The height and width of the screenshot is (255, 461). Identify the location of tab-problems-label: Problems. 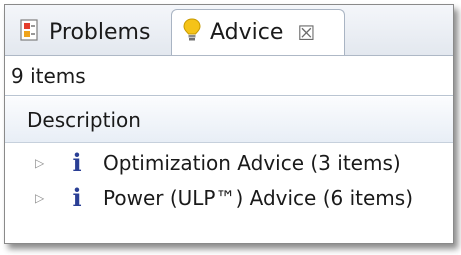
(100, 32).